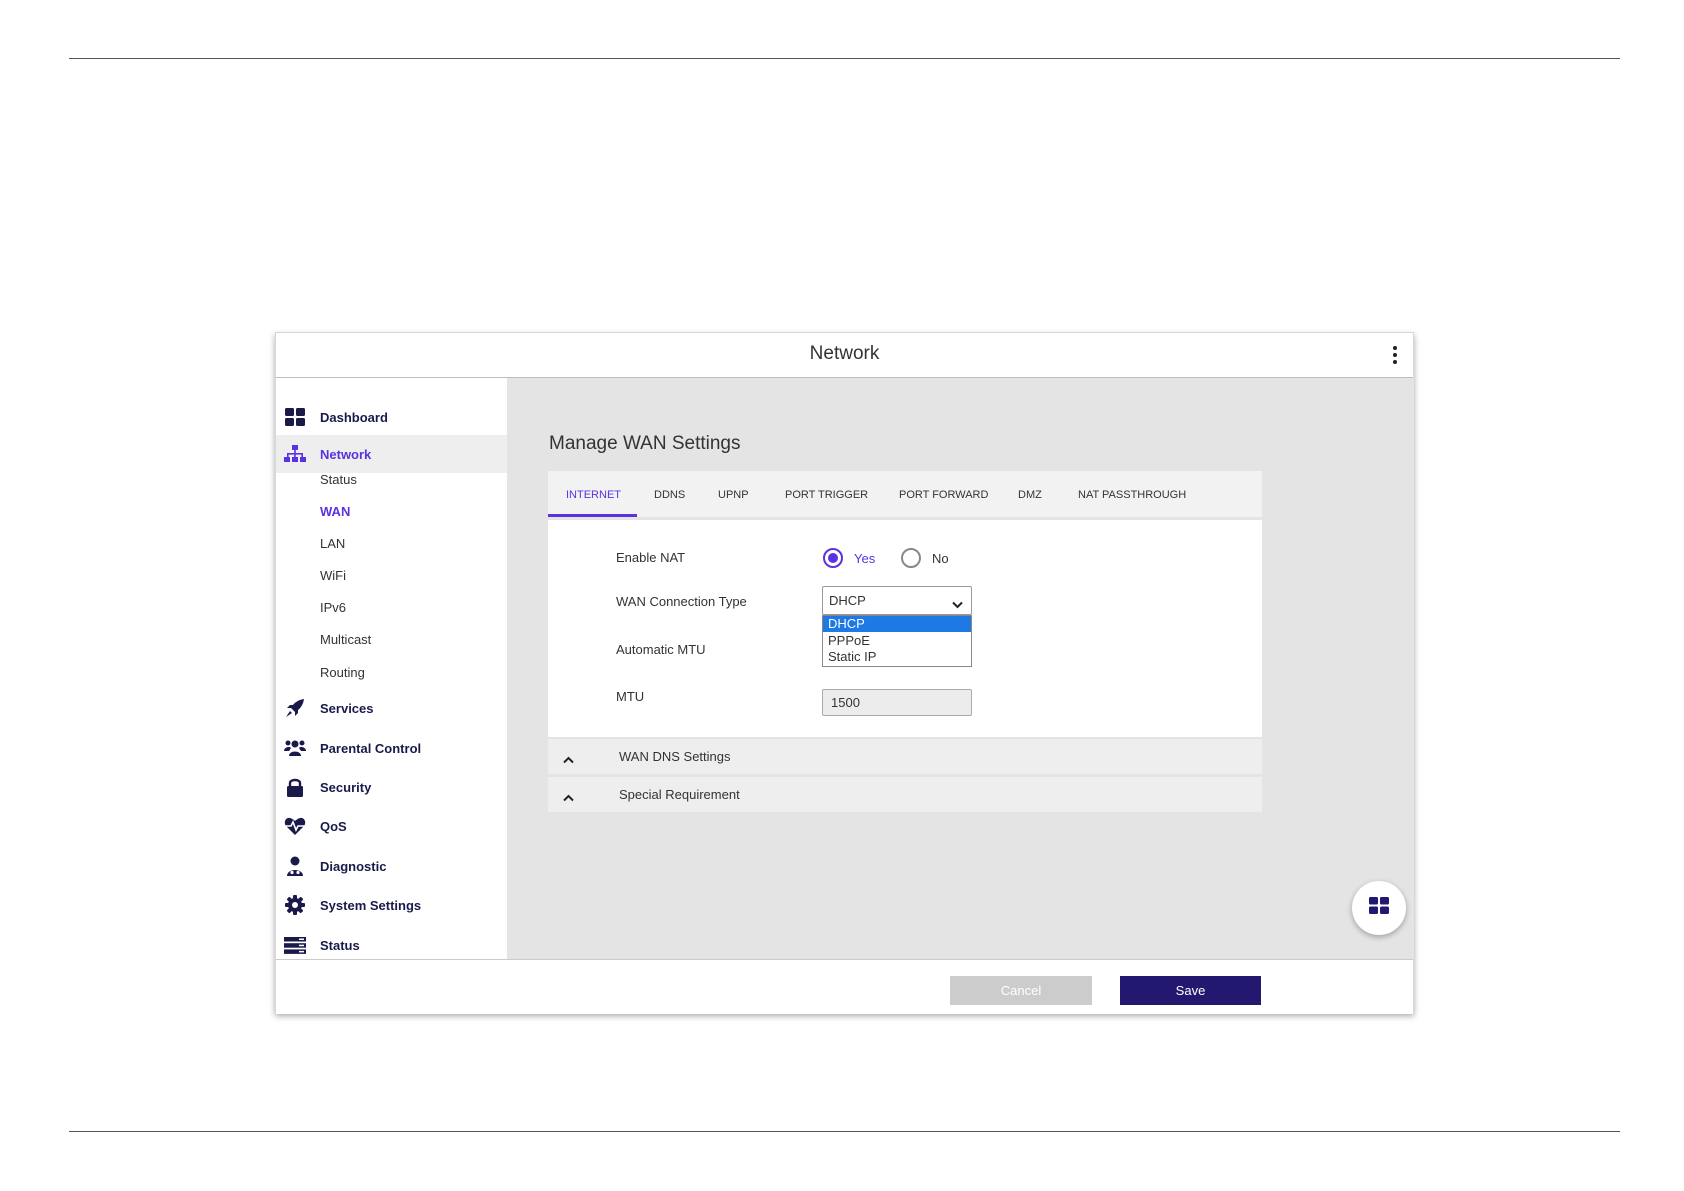 The height and width of the screenshot is (1191, 1684). Describe the element at coordinates (897, 624) in the screenshot. I see `option-dhcp: DHCP` at that location.